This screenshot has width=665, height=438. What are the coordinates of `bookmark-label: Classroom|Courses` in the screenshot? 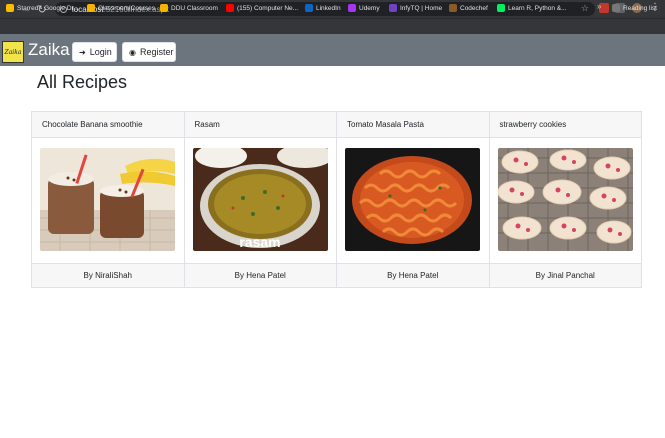 It's located at (126, 8).